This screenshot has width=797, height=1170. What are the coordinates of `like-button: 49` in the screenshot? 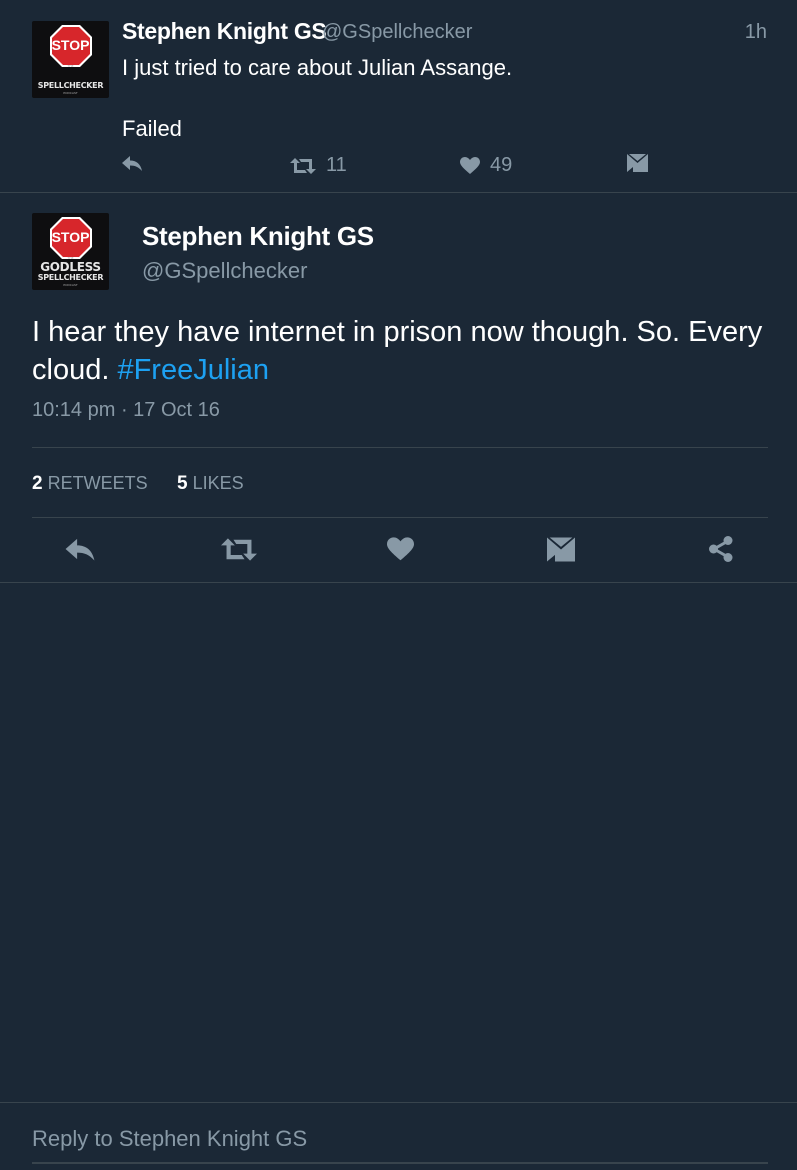 It's located at (486, 165).